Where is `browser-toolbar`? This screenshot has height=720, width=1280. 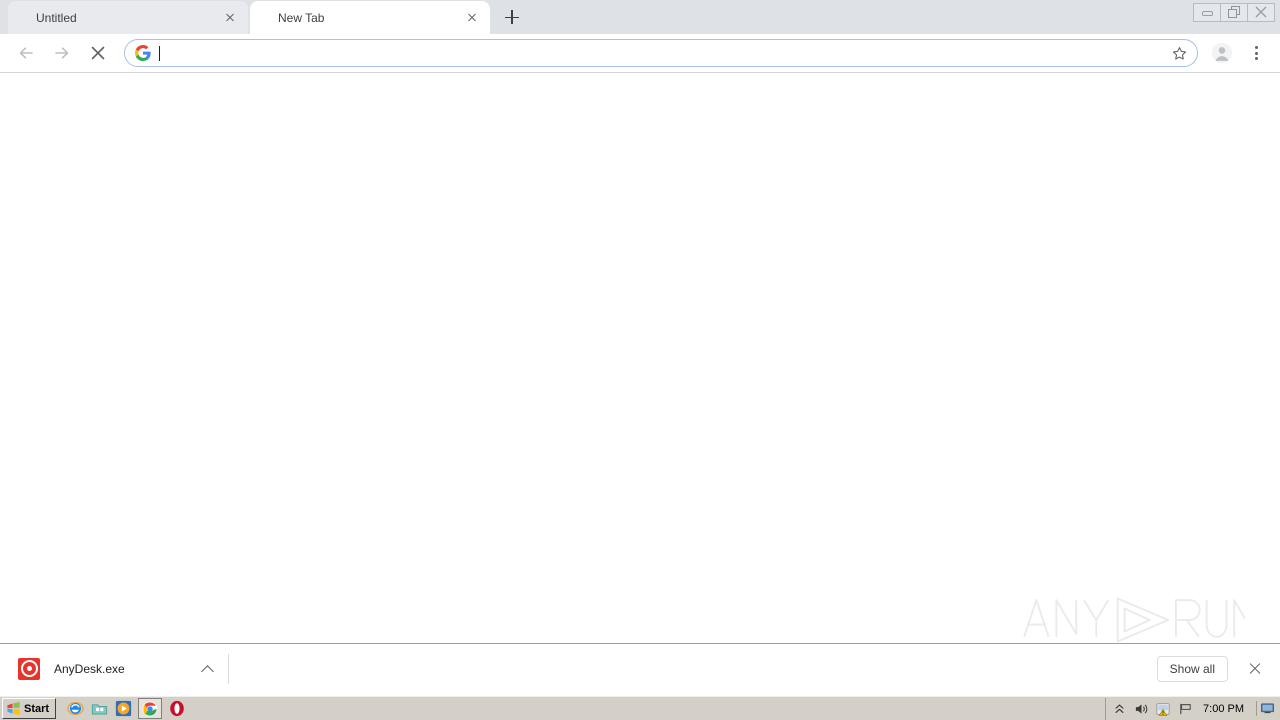
browser-toolbar is located at coordinates (640, 53).